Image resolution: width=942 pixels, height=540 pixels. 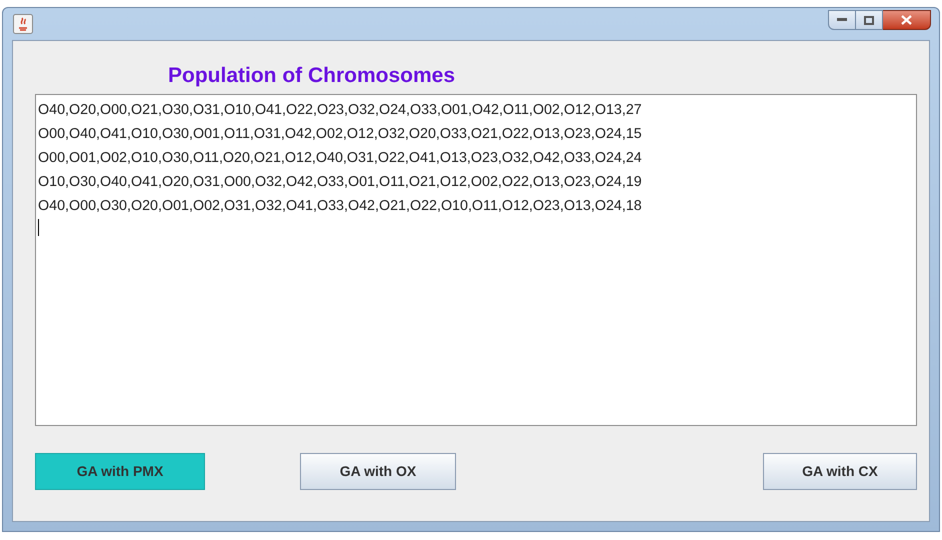 I want to click on minimize-button, so click(x=842, y=20).